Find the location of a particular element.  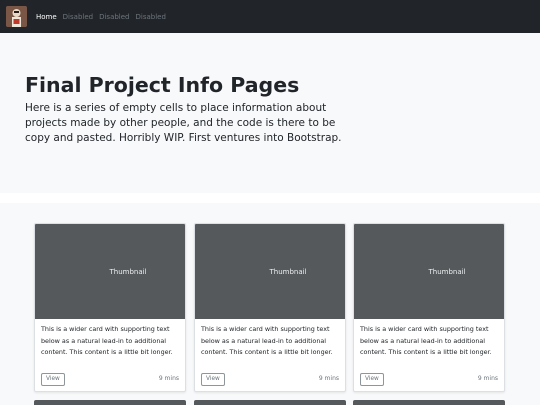

page-title: Final Project Info Pages is located at coordinates (162, 85).